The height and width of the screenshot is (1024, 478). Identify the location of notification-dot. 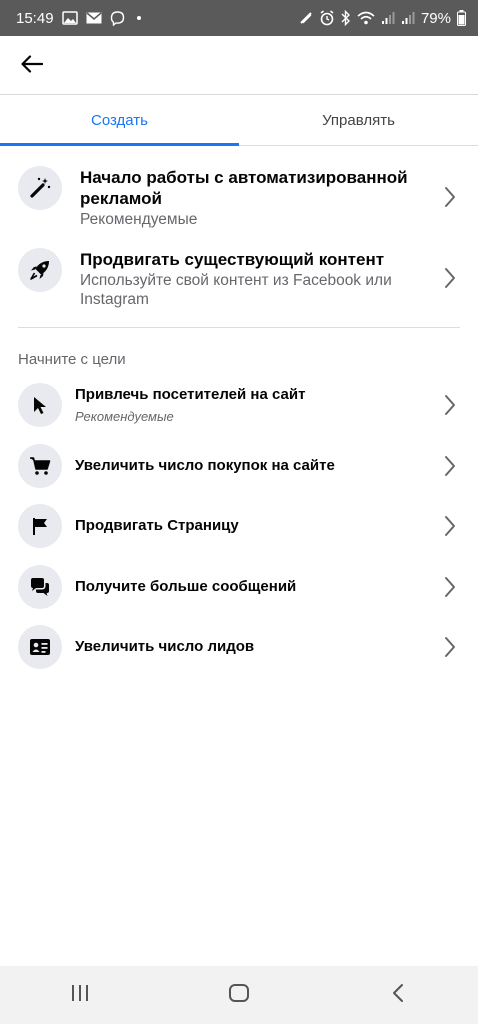
(138, 18).